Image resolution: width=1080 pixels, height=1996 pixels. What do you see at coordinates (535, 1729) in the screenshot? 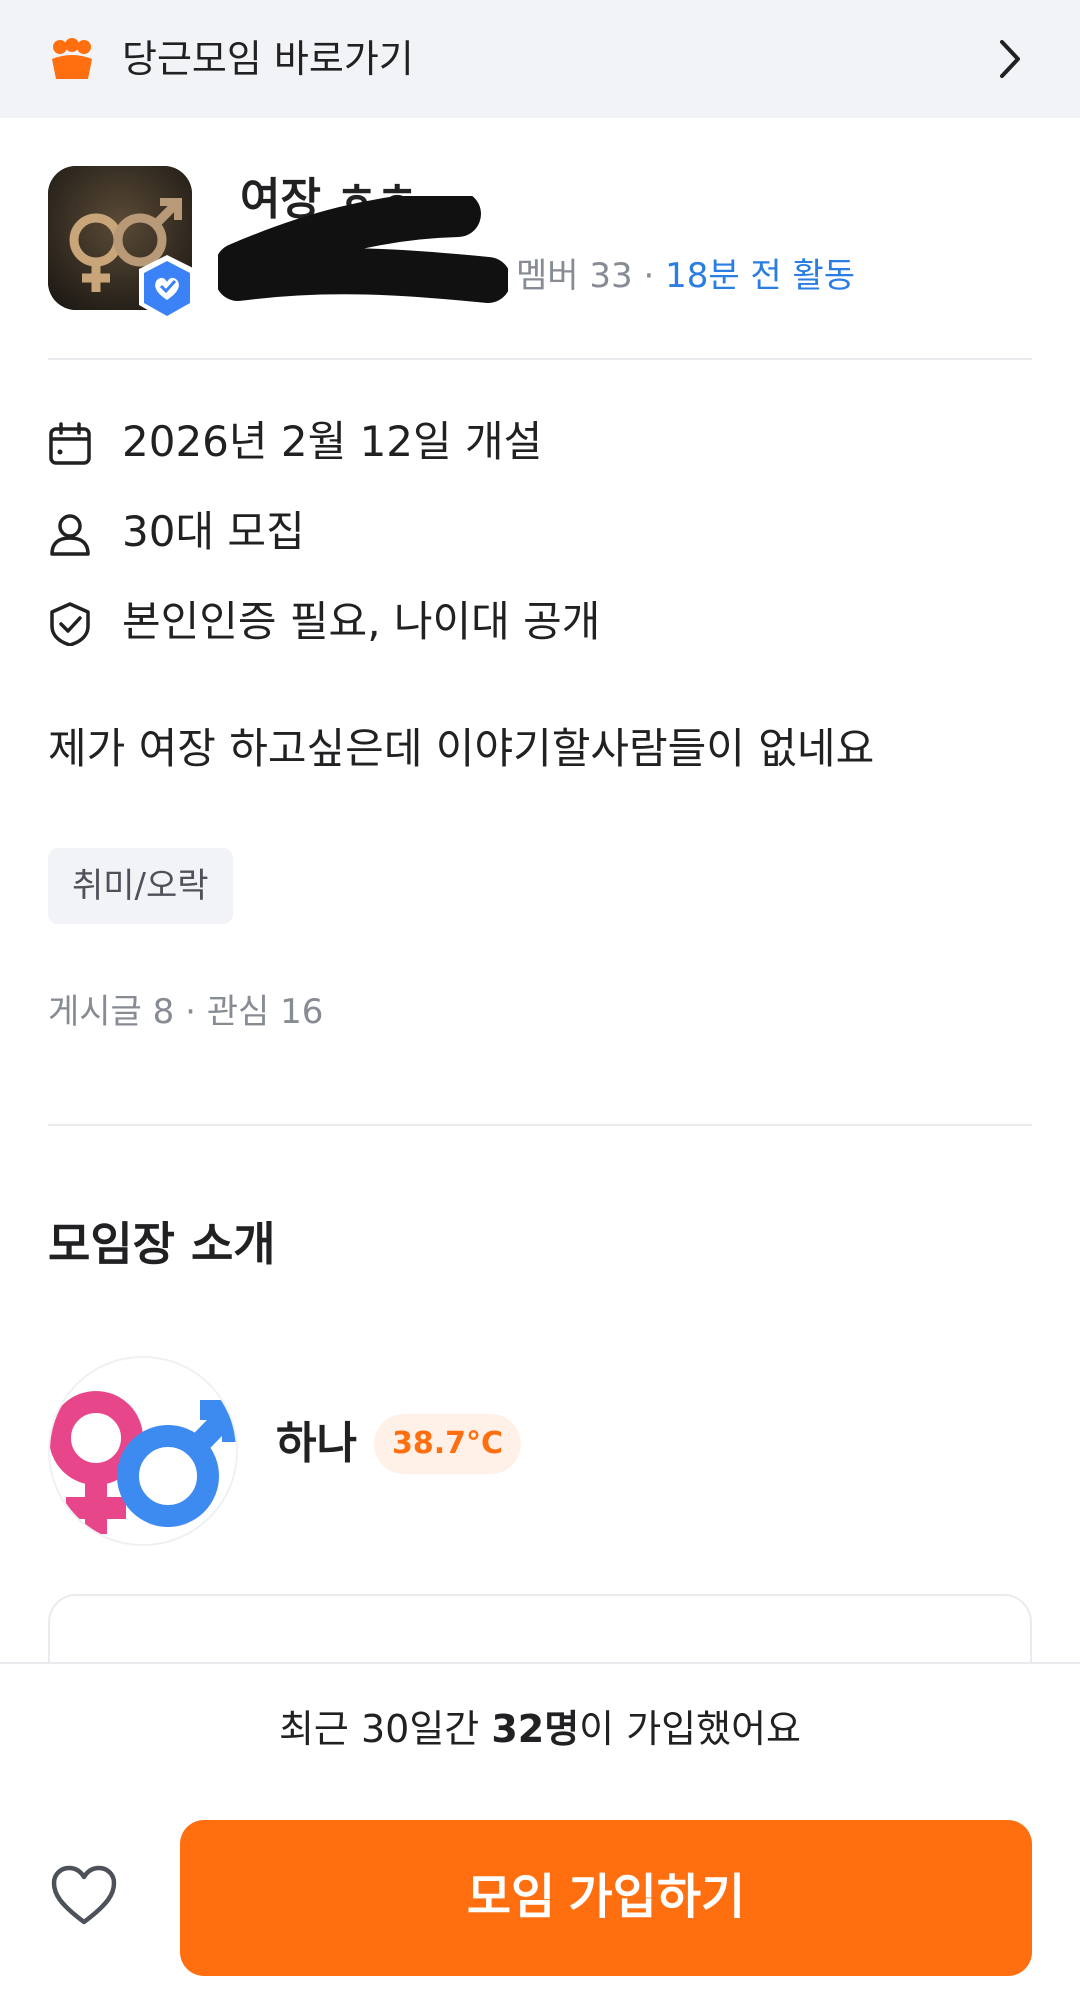
I see `join-note-count: 32명` at bounding box center [535, 1729].